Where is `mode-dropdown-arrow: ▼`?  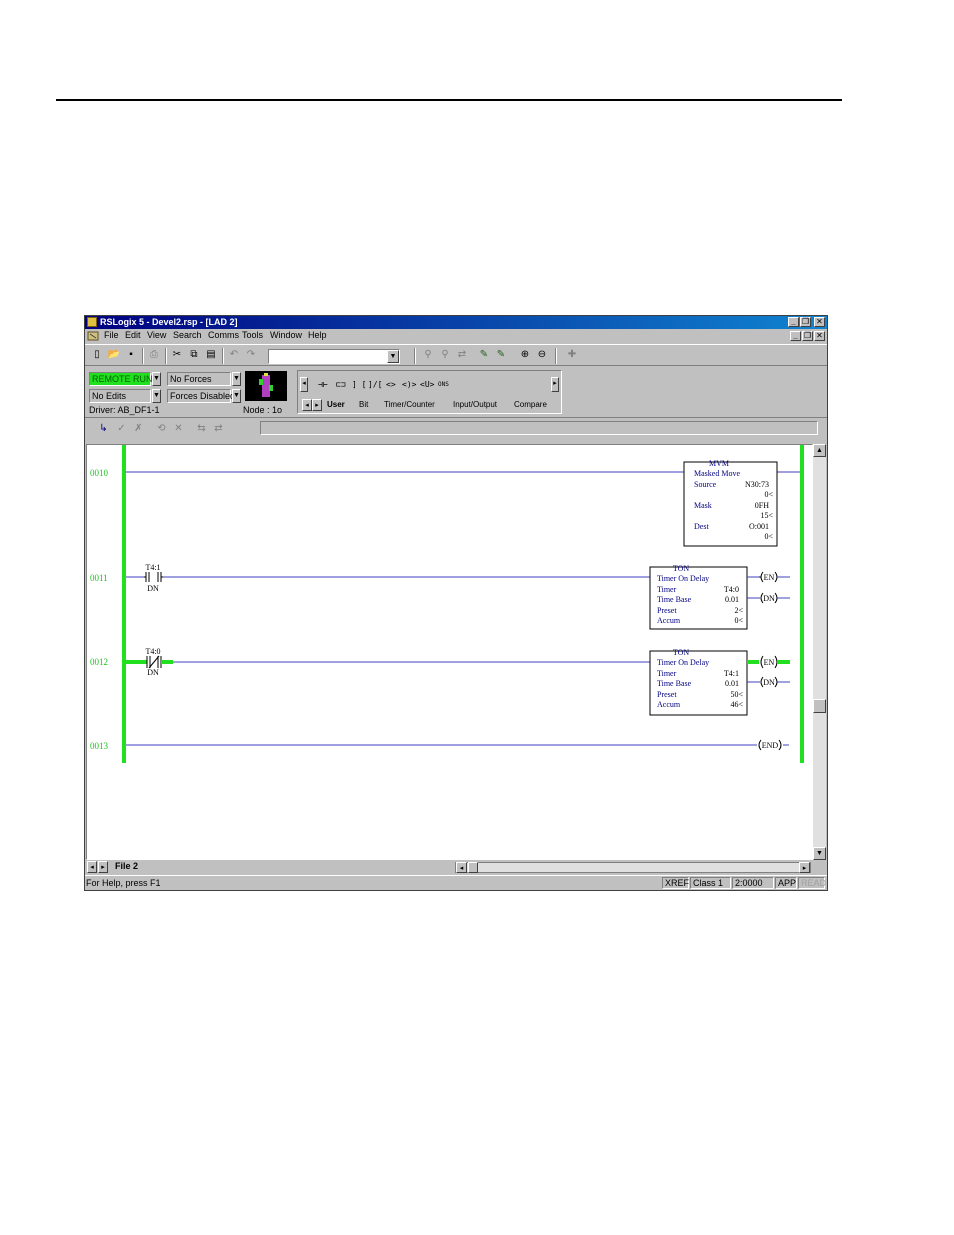 mode-dropdown-arrow: ▼ is located at coordinates (156, 379).